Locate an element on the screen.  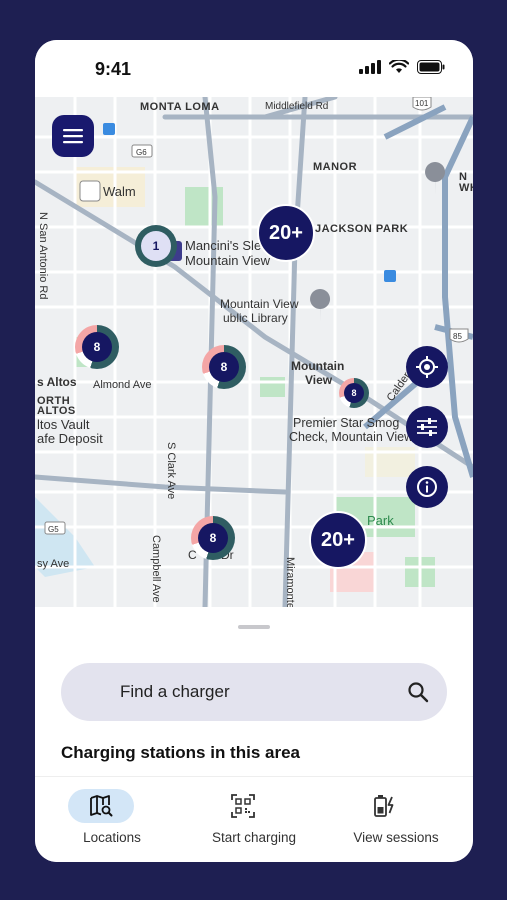
map-label: ALTOS is located at coordinates (56, 411).